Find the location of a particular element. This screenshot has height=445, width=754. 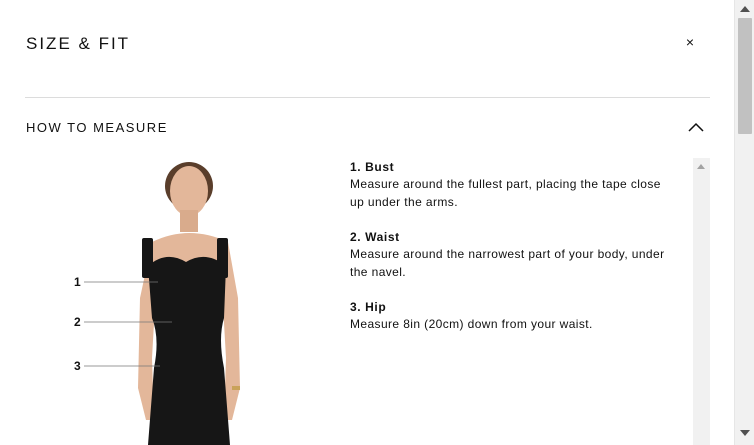

model-face is located at coordinates (189, 191).